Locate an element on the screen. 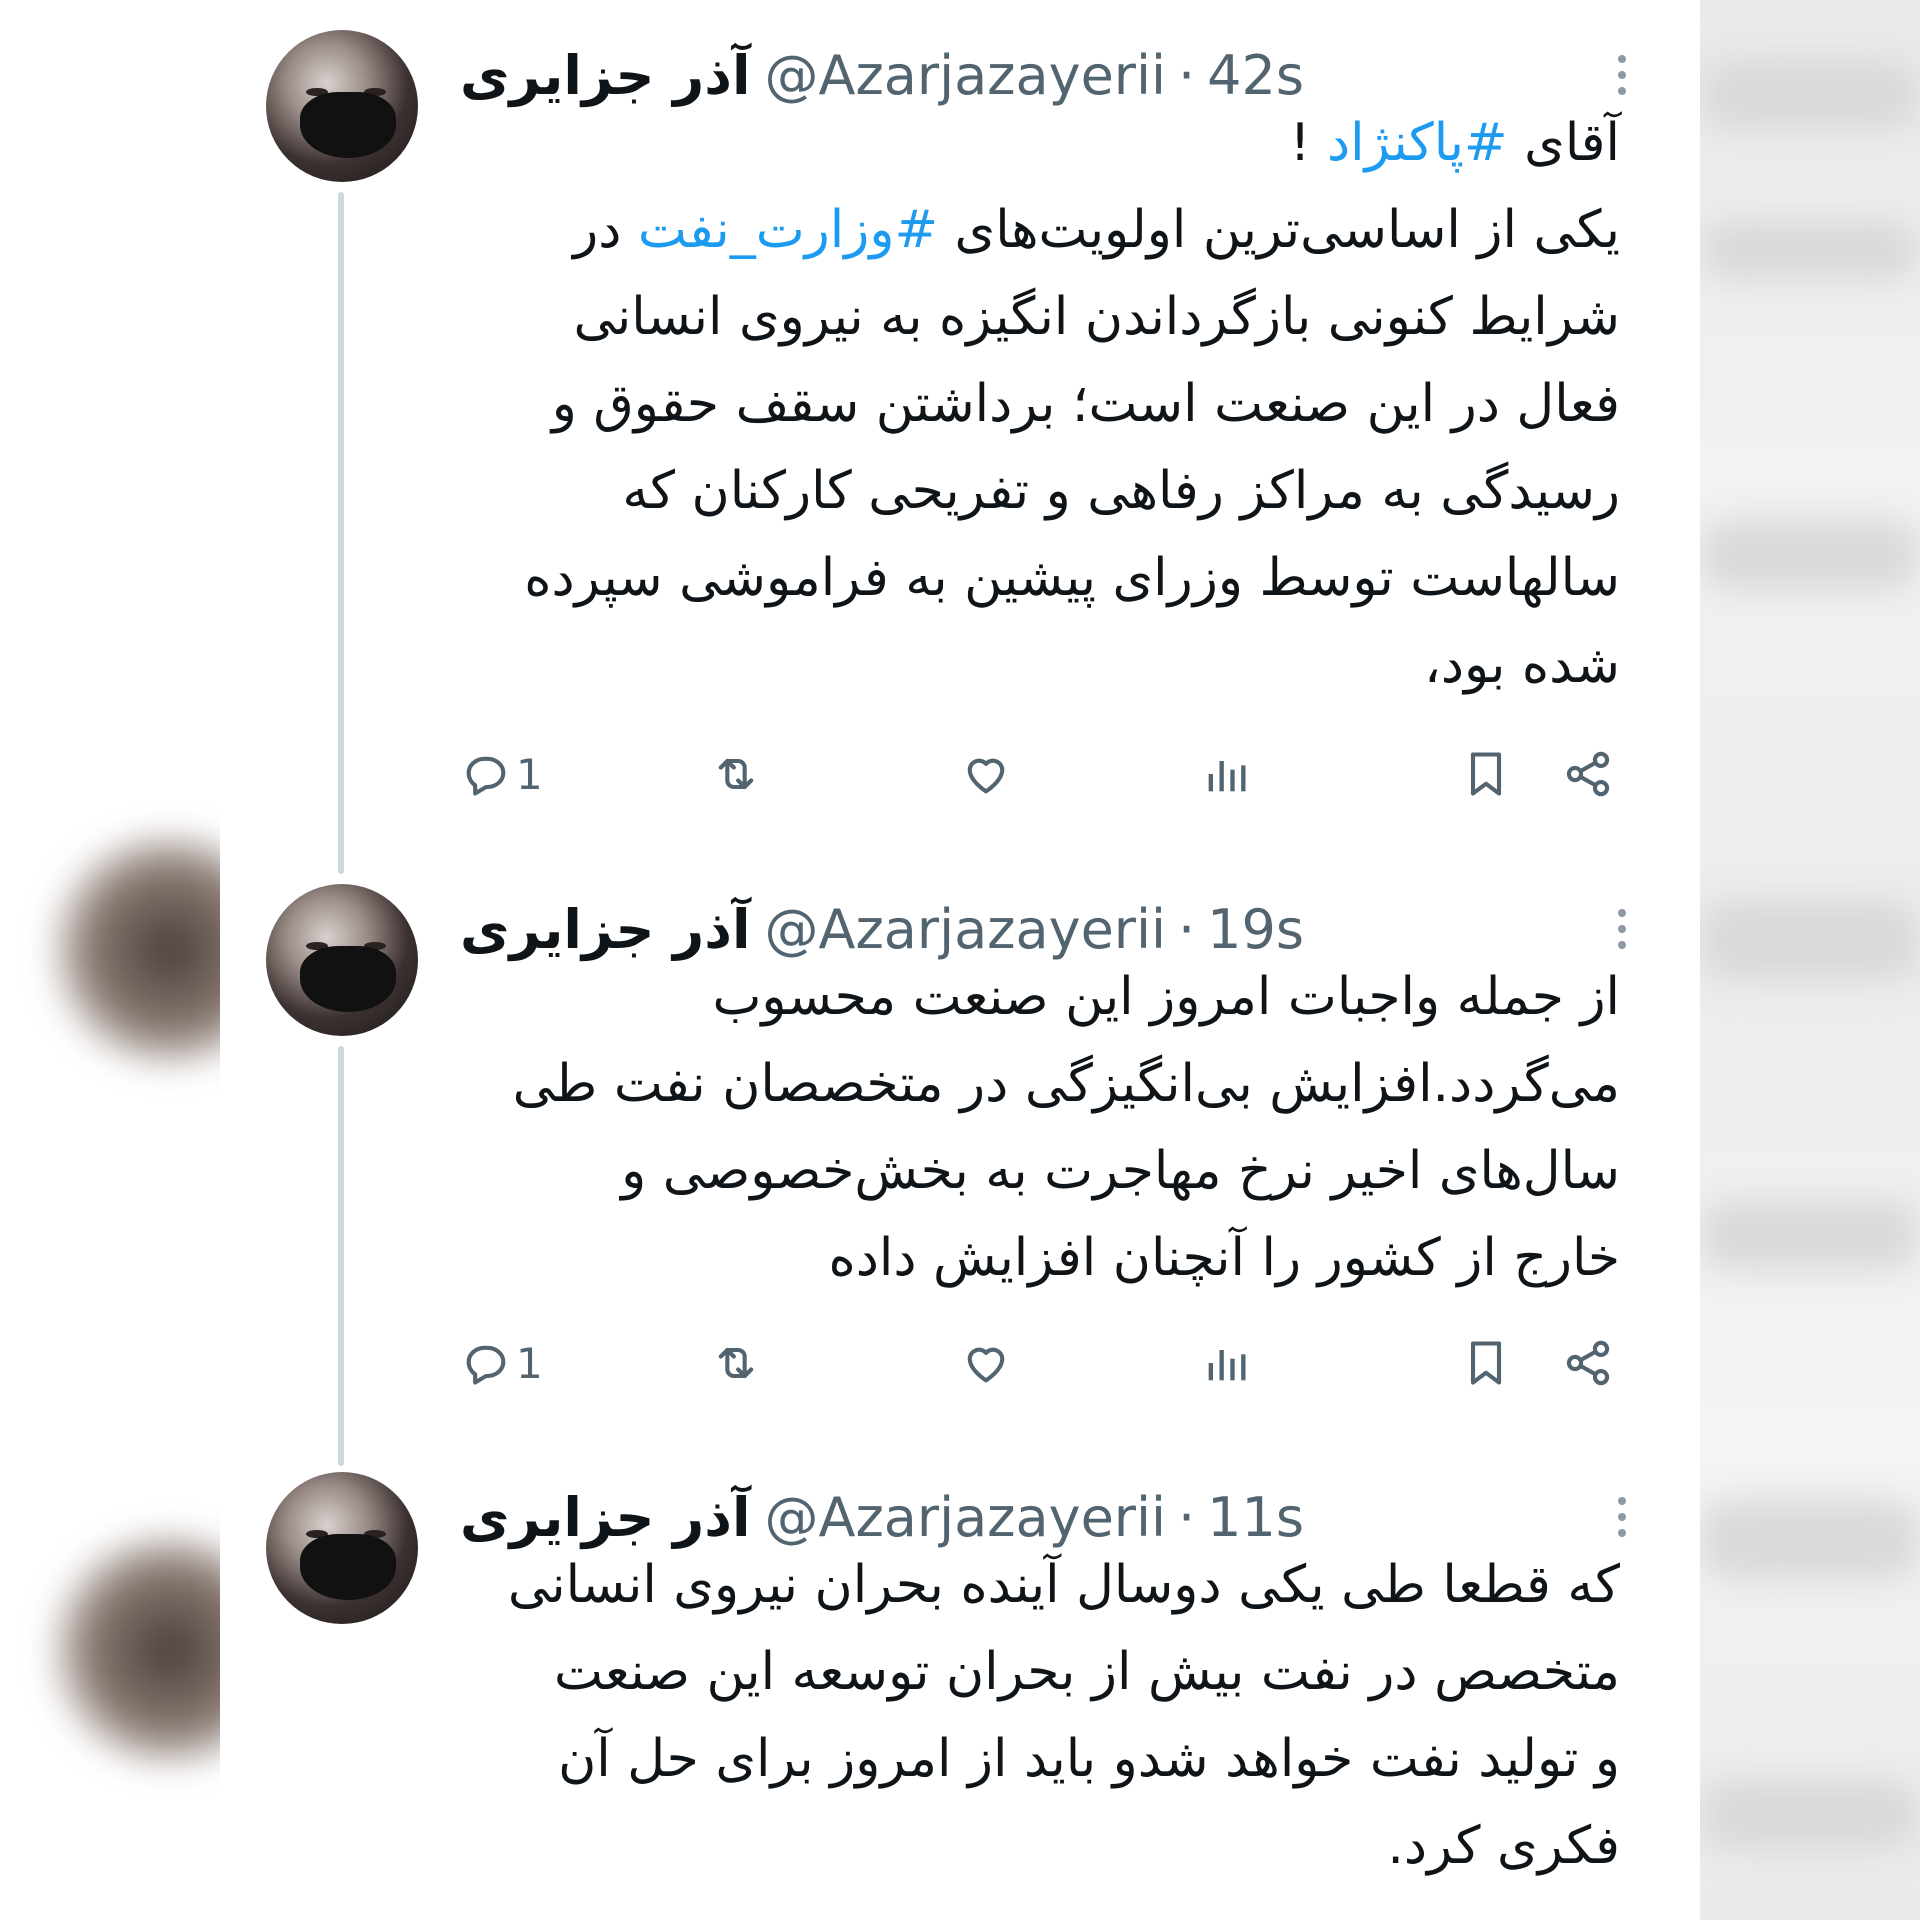  text-segment: فعال در این صنعت است؛ برداشتن سقف حقوق و is located at coordinates (1085, 404).